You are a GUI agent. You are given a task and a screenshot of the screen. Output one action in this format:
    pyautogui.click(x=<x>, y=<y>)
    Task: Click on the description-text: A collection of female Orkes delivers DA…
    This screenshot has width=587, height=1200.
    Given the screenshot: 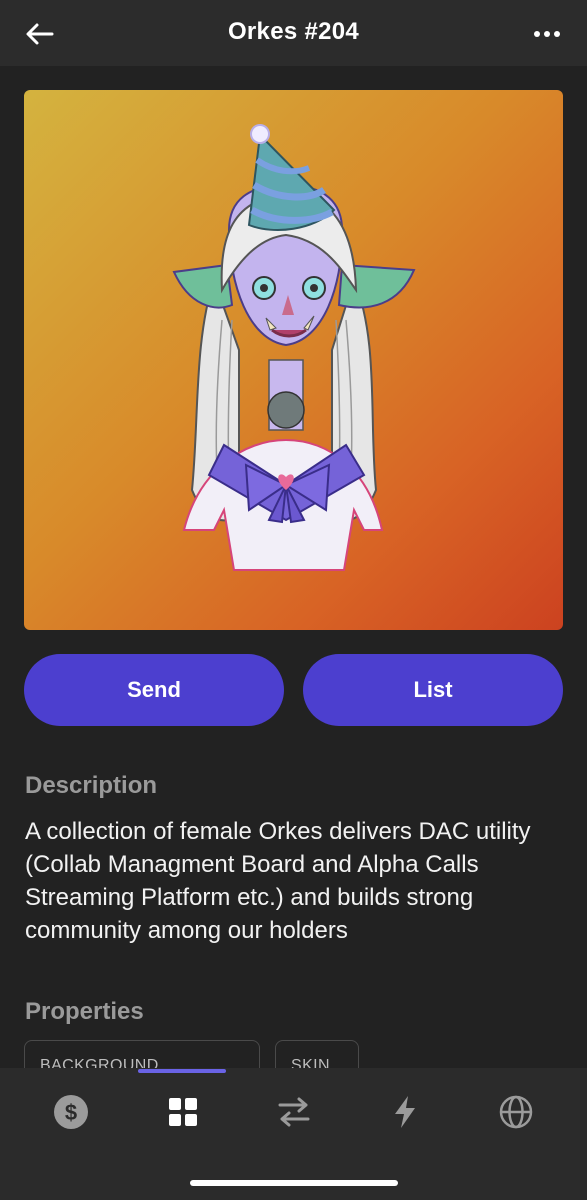 What is the action you would take?
    pyautogui.click(x=278, y=881)
    